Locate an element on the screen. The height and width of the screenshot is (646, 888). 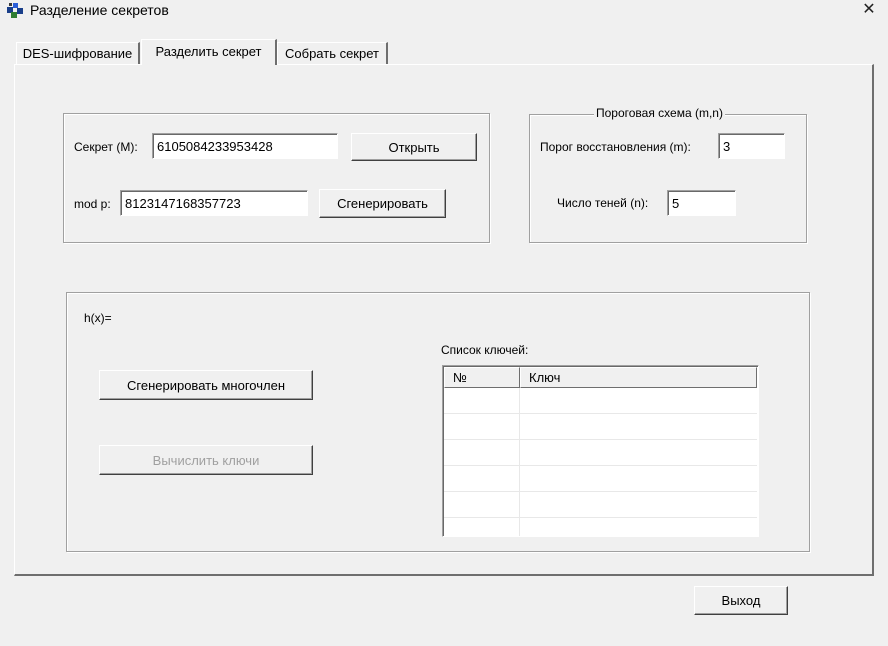
app-icon is located at coordinates (15, 10).